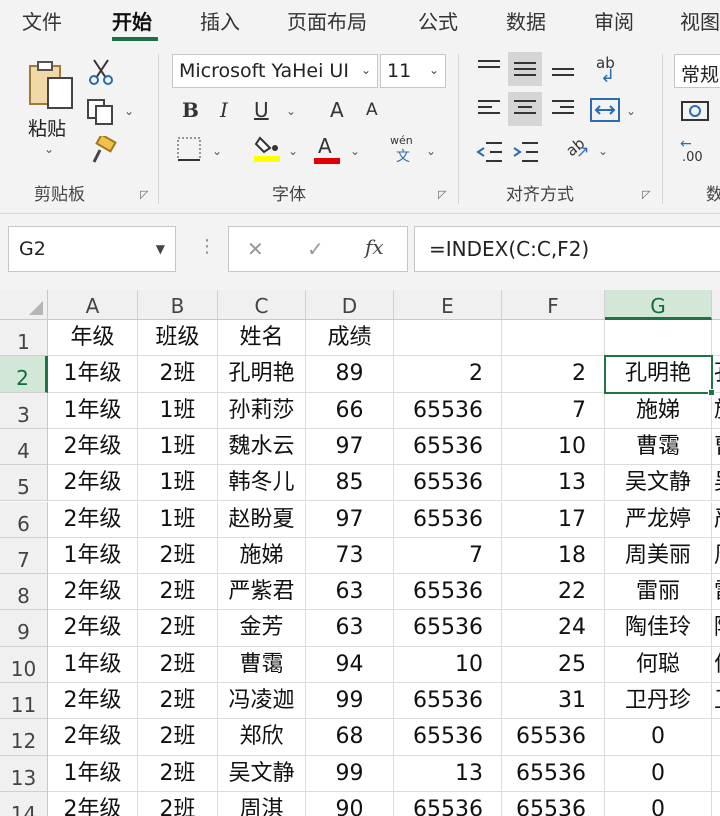 The image size is (720, 816). I want to click on cell-e14: 65536, so click(448, 803).